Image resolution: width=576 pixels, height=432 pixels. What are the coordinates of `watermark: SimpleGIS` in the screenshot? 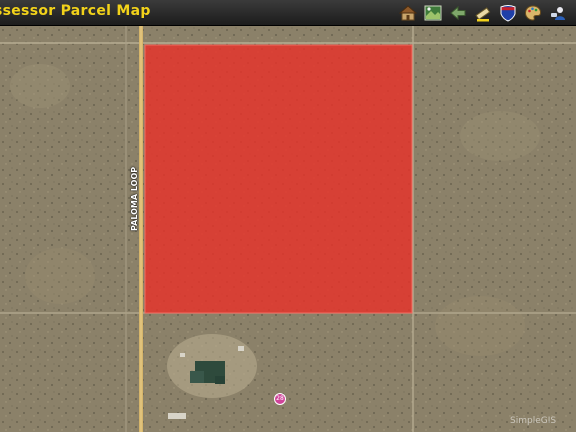 It's located at (533, 421).